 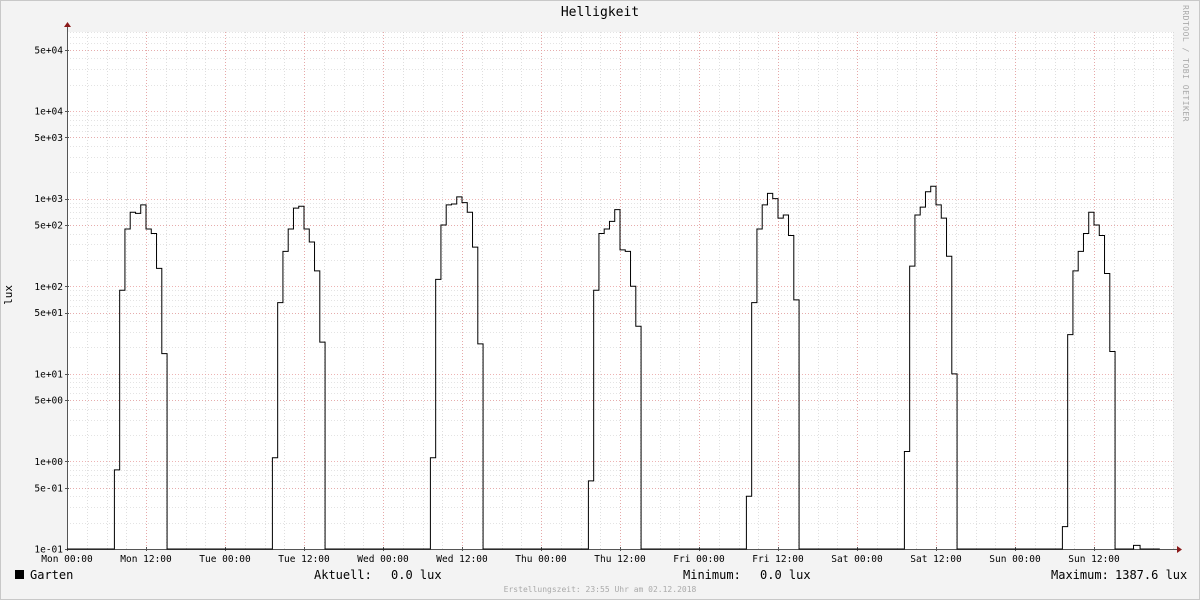 I want to click on y-axis-arrow, so click(x=67, y=24).